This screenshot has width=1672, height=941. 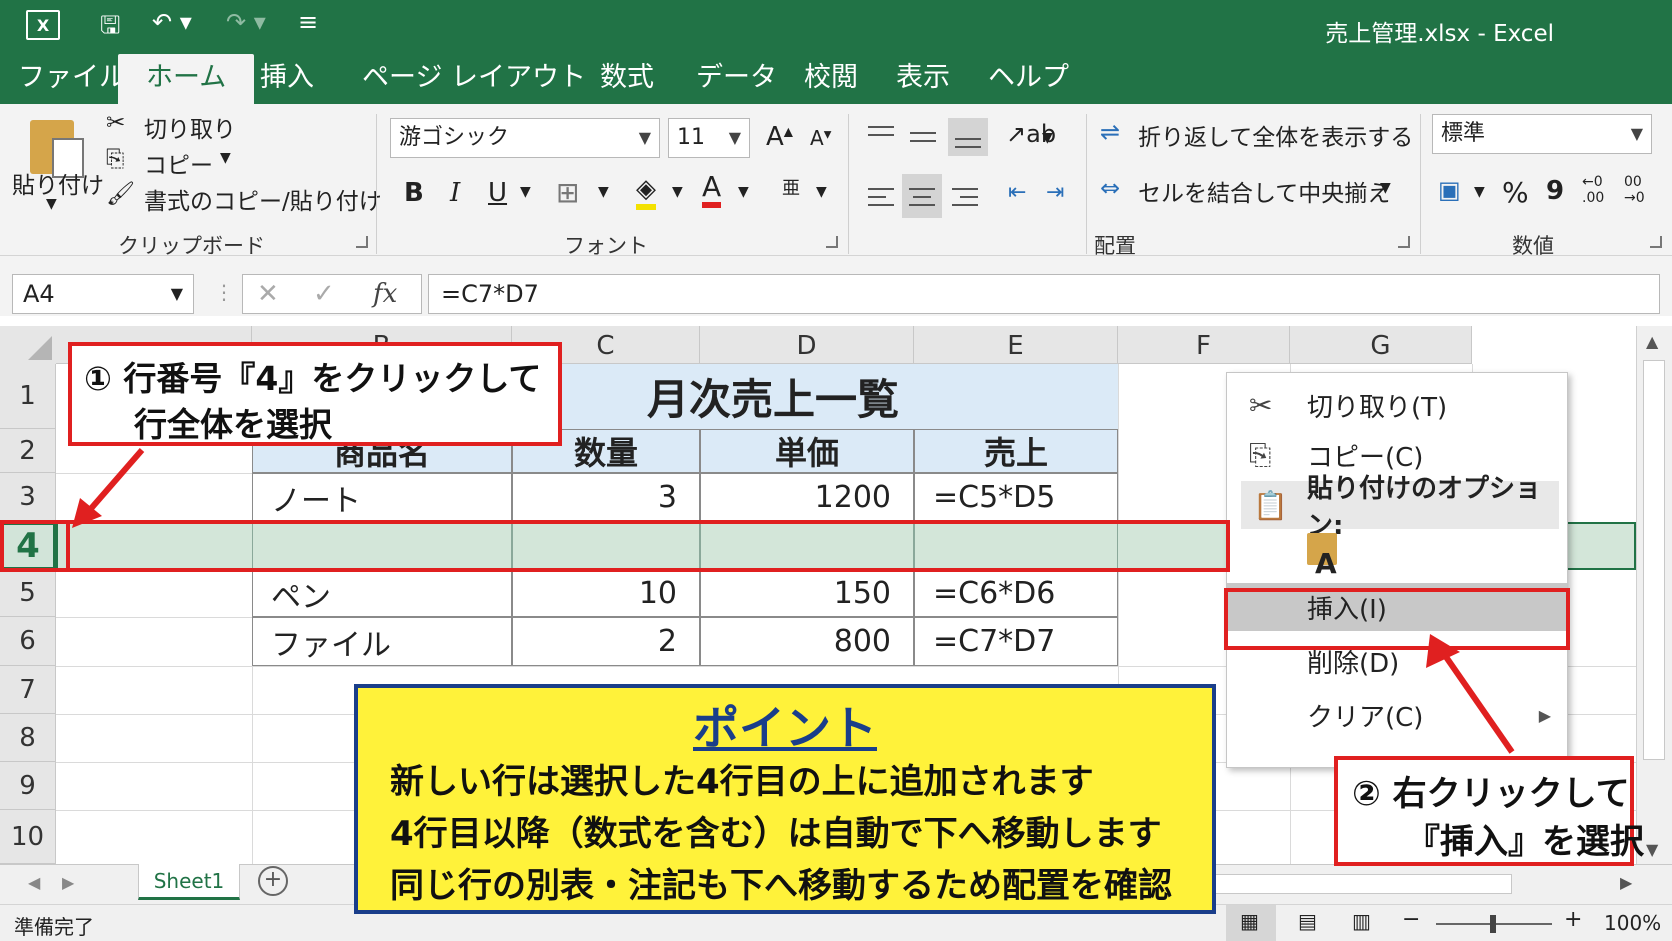 What do you see at coordinates (1478, 703) in the screenshot?
I see `arrow-to-insert` at bounding box center [1478, 703].